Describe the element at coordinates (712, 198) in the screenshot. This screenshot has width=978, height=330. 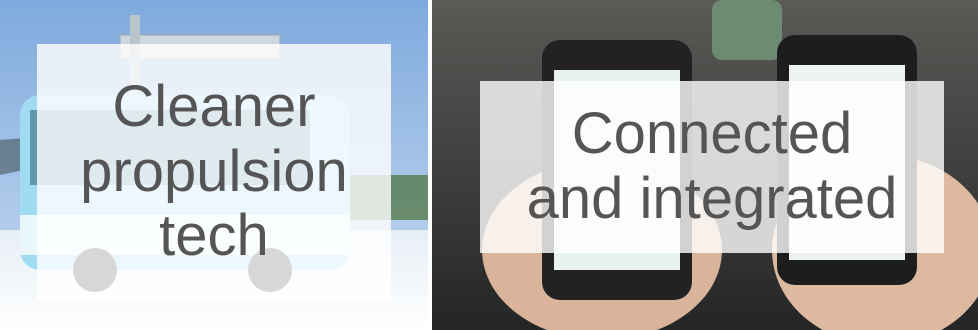
I see `caption-line: and integrated` at that location.